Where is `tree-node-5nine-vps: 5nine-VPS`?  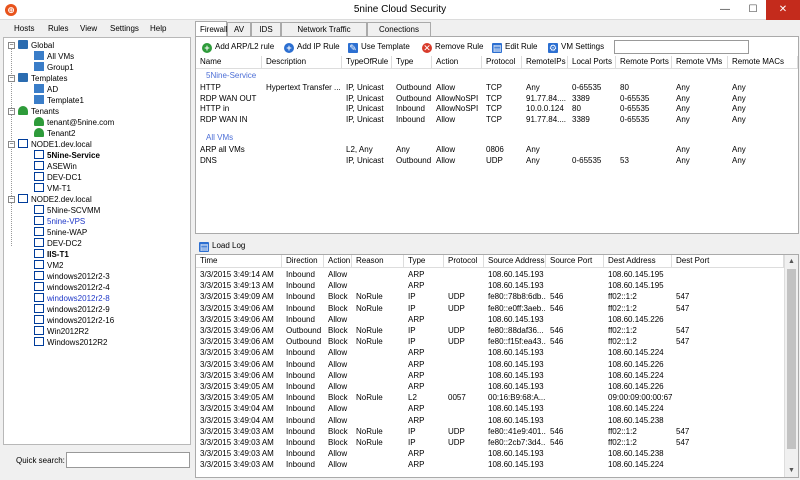
tree-node-5nine-vps: 5nine-VPS is located at coordinates (59, 221).